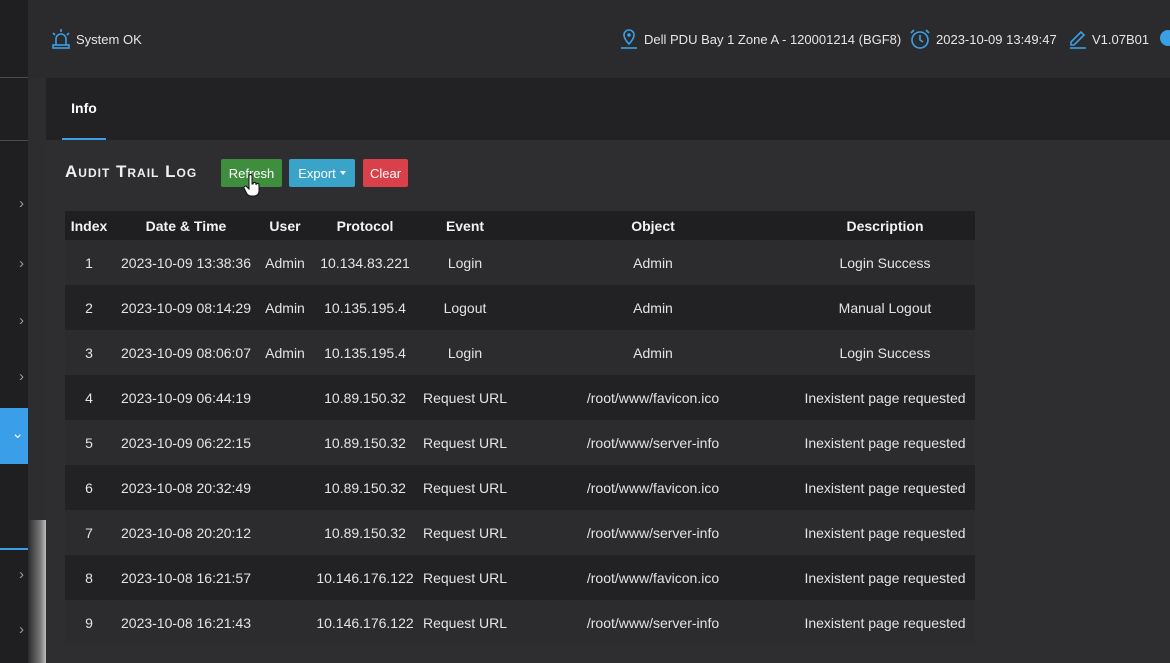  I want to click on export-button: Export, so click(322, 173).